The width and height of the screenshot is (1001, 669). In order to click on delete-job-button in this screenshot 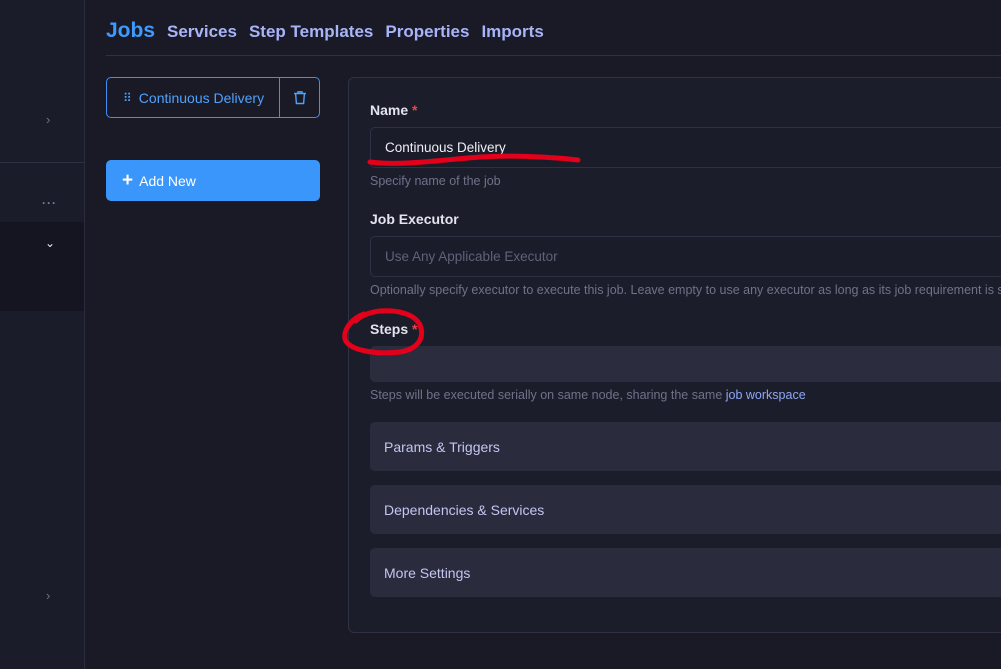, I will do `click(299, 97)`.